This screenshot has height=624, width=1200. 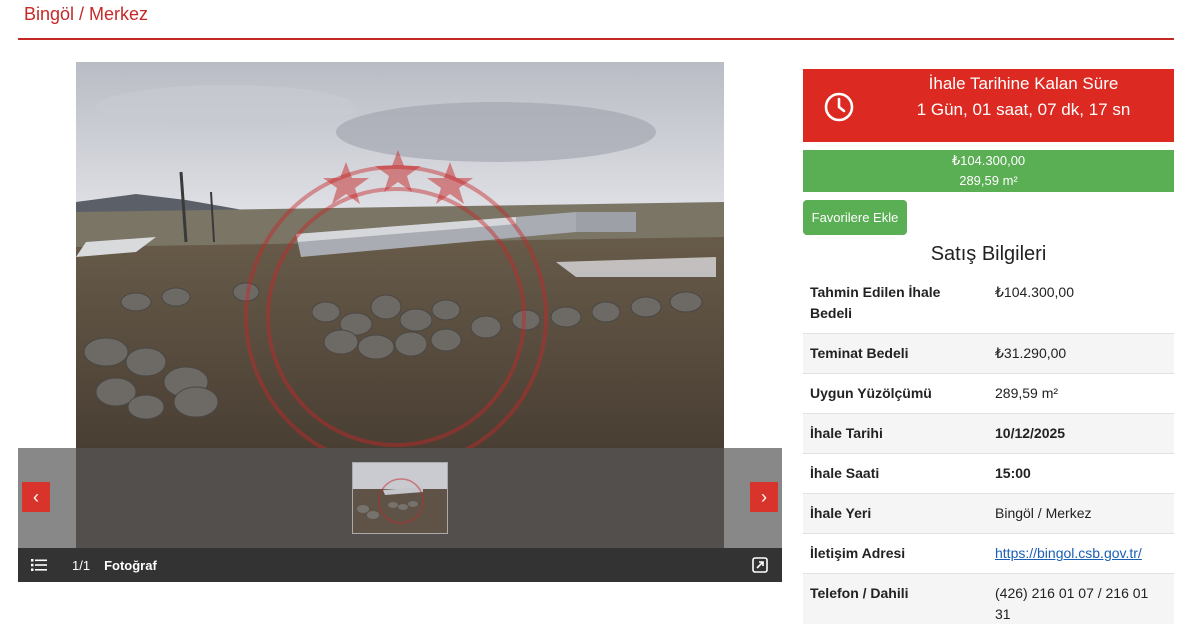 I want to click on row-value: https://bingol.csb.gov.tr/, so click(x=1081, y=553).